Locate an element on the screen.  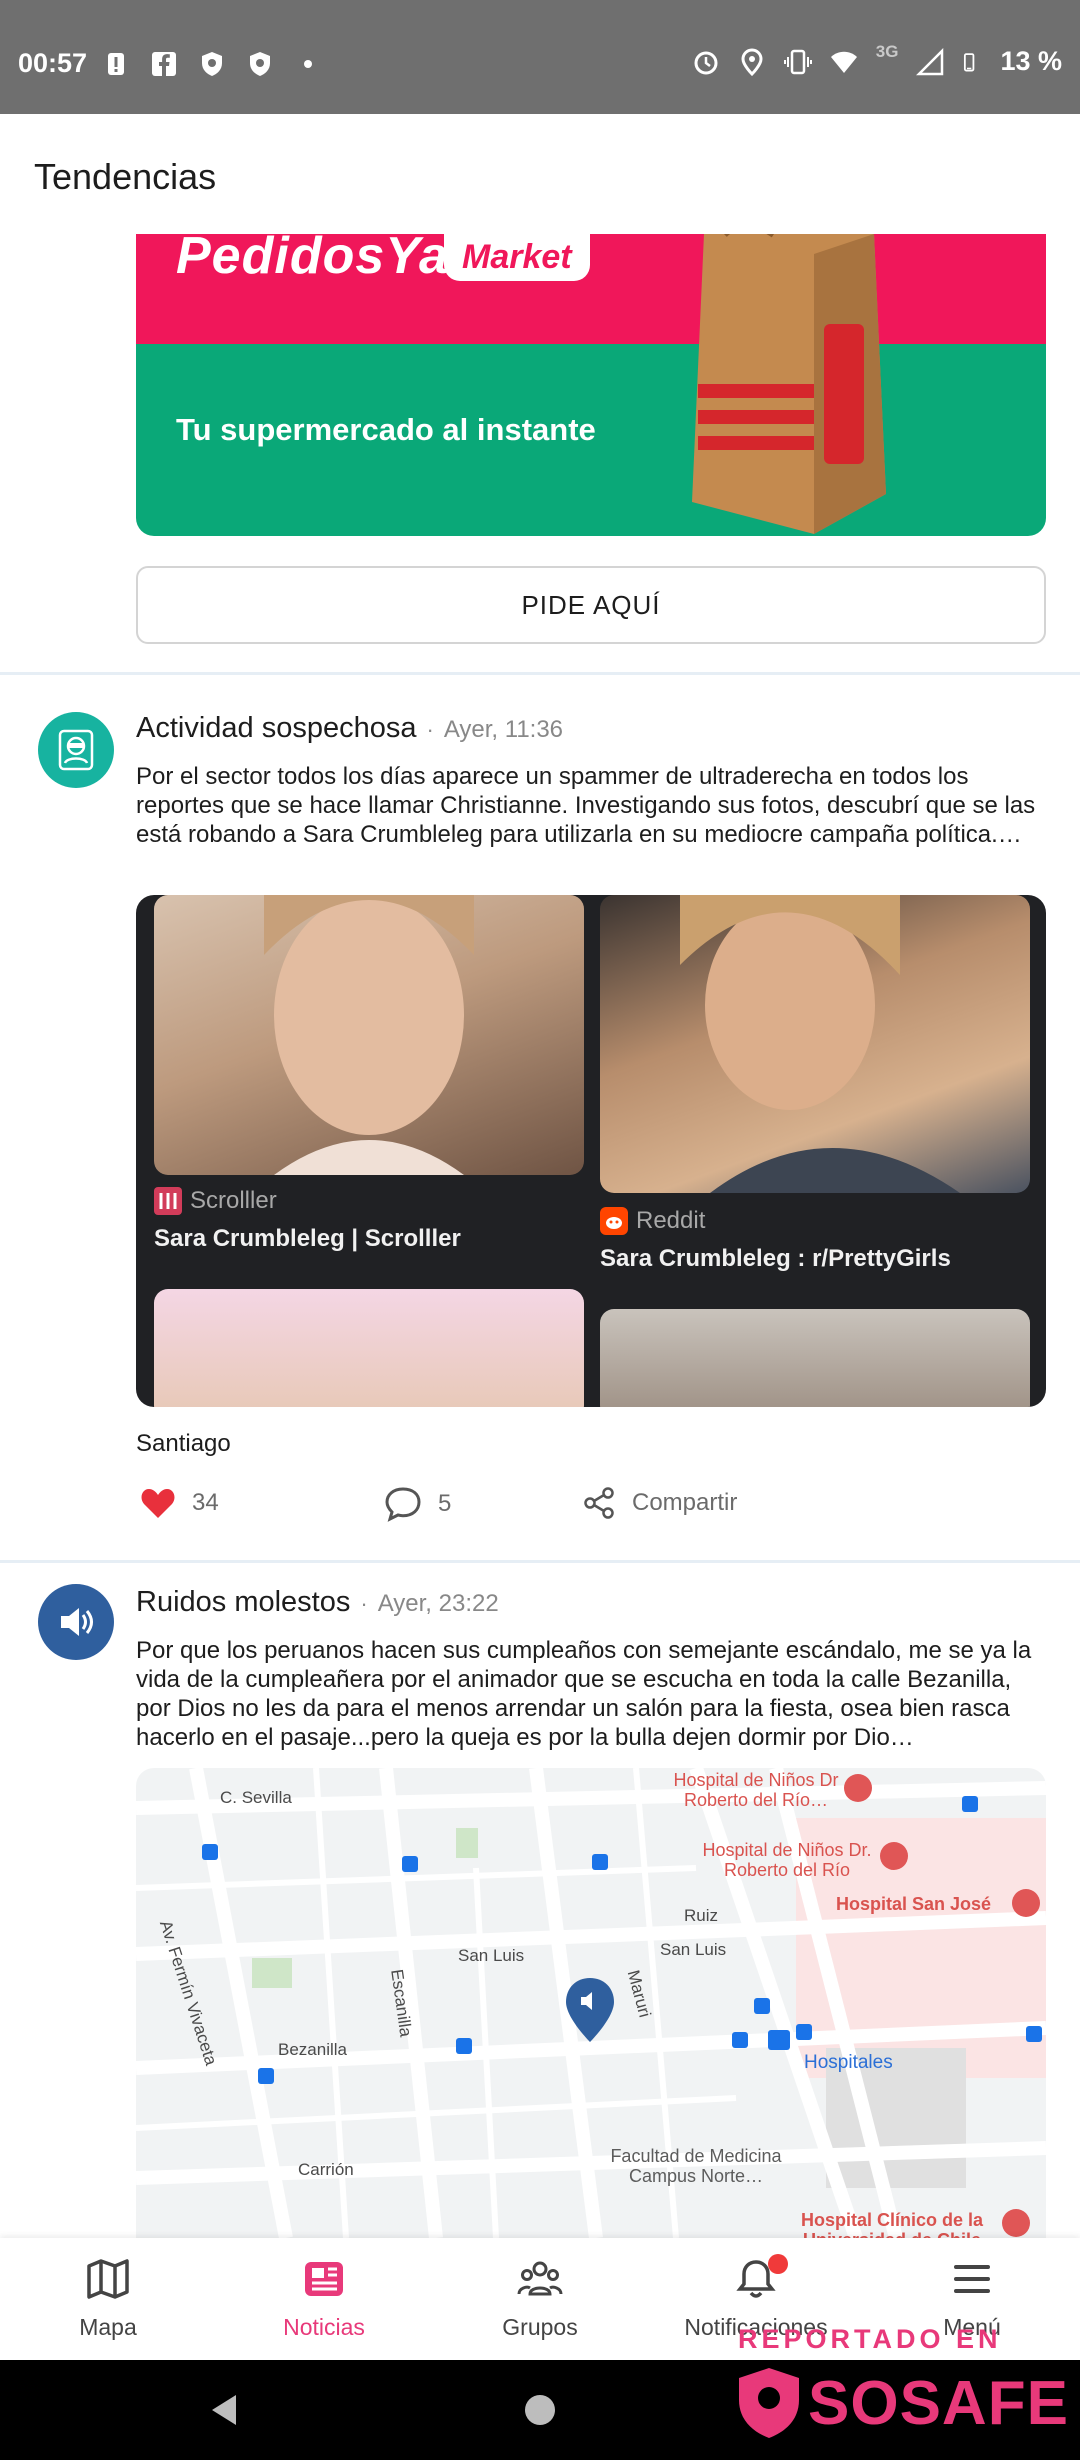
facebook-icon is located at coordinates (164, 64).